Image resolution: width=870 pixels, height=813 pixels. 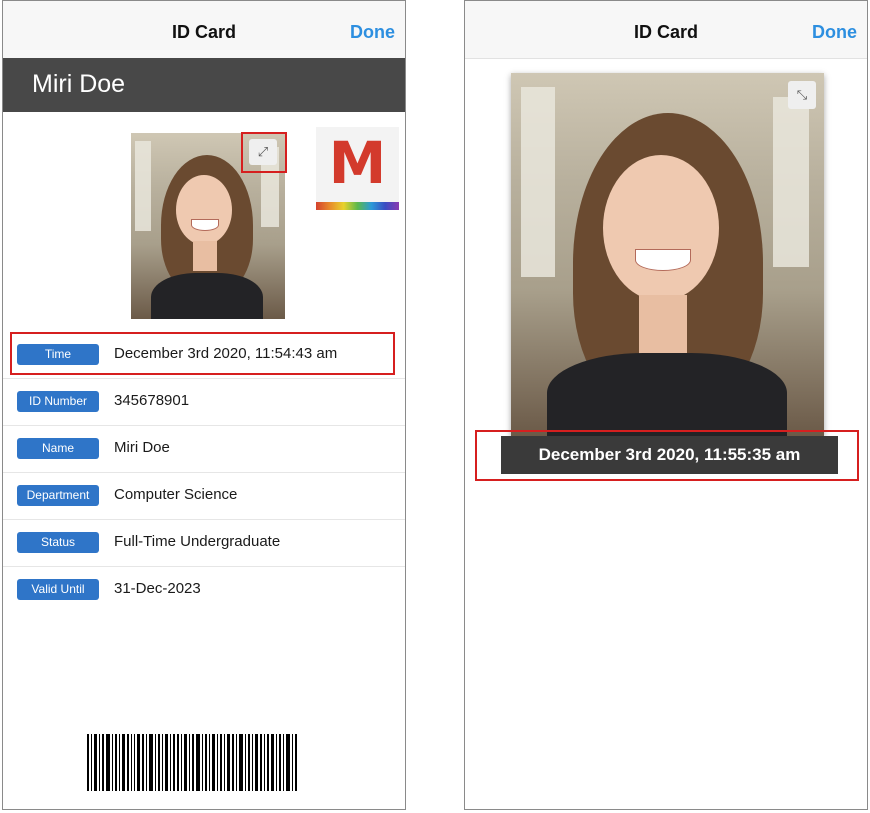 What do you see at coordinates (208, 226) in the screenshot?
I see `id-photo: ⤢` at bounding box center [208, 226].